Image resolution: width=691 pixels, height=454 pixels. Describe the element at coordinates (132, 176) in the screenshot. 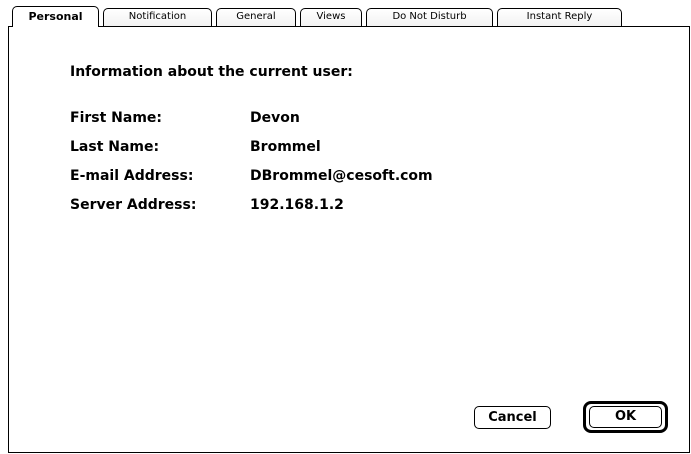

I see `email-address-label: E-mail Address:` at that location.